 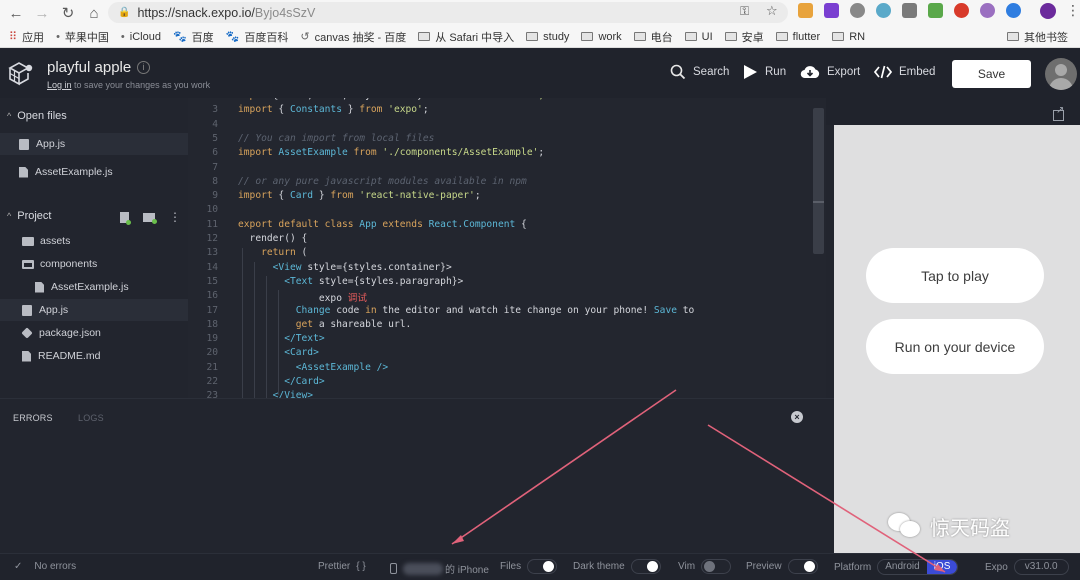 I want to click on code-line: 23 </View>, so click(x=507, y=394).